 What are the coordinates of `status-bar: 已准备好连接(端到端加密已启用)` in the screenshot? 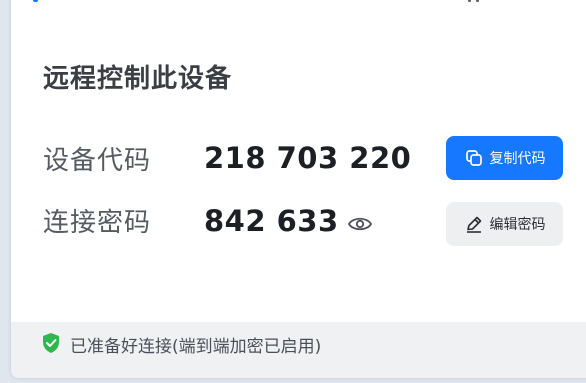 It's located at (298, 350).